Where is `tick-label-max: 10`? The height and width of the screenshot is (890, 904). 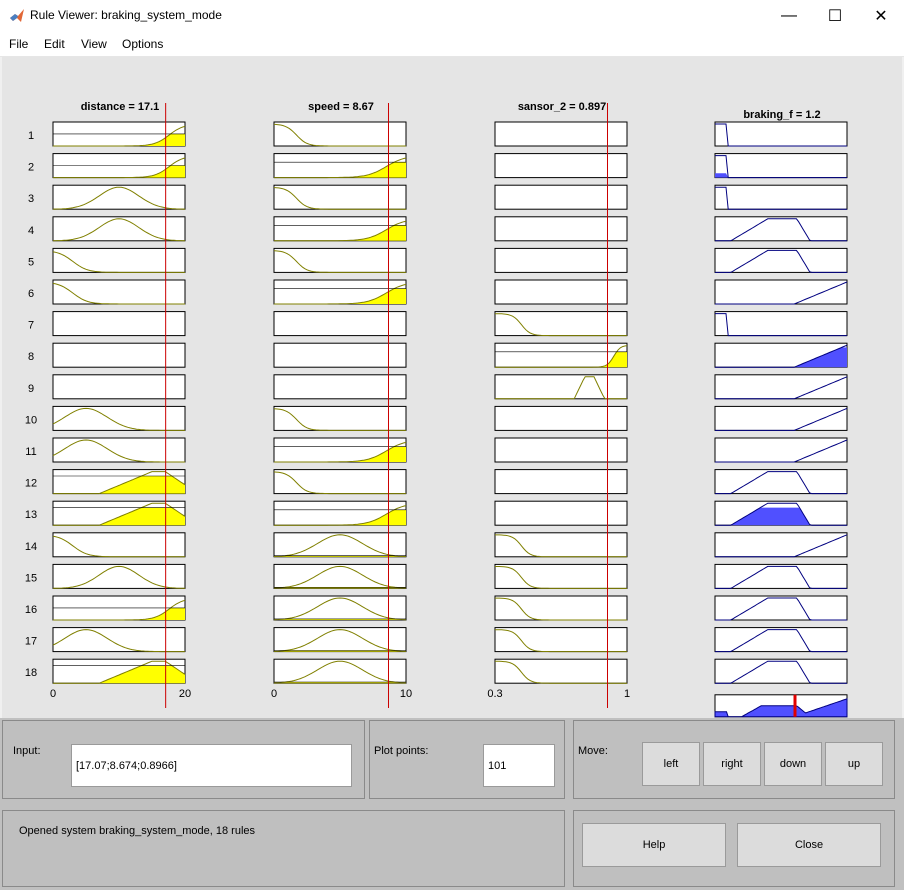 tick-label-max: 10 is located at coordinates (406, 694).